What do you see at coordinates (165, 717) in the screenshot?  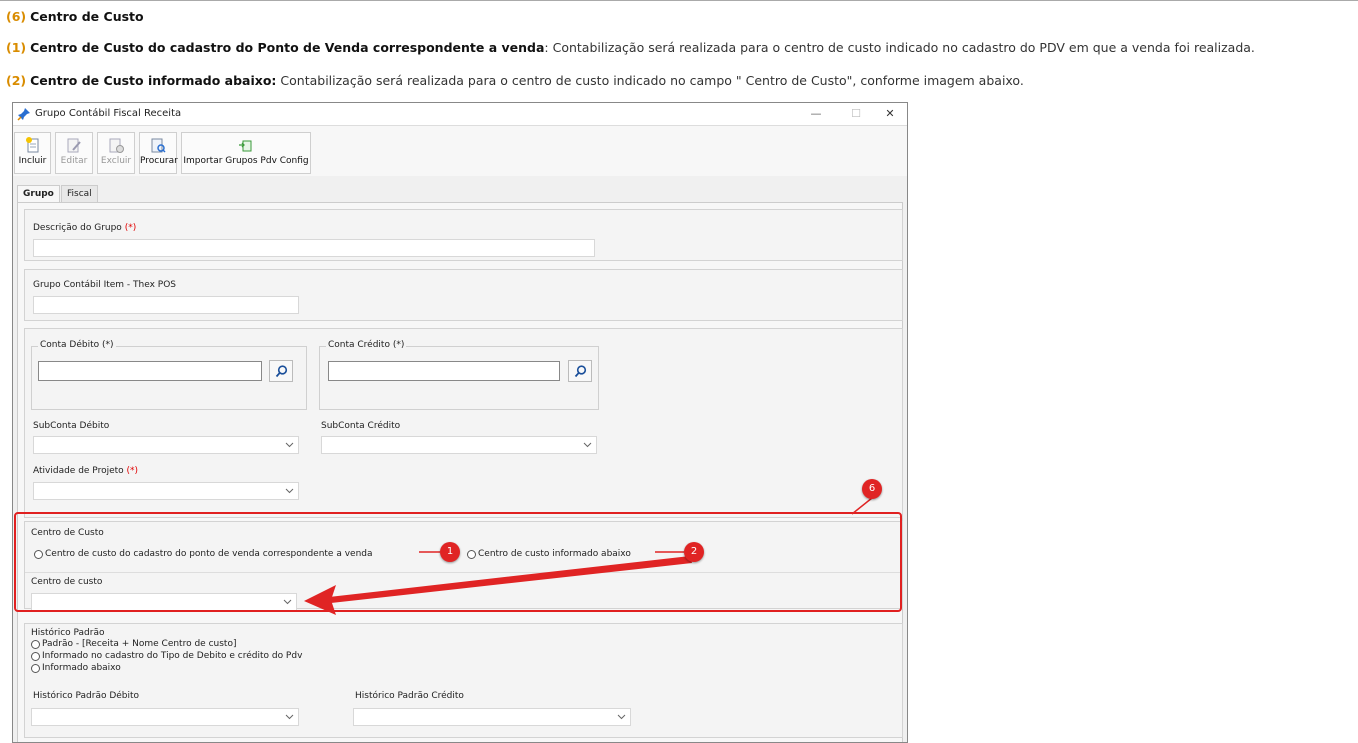 I see `hist-debito-select` at bounding box center [165, 717].